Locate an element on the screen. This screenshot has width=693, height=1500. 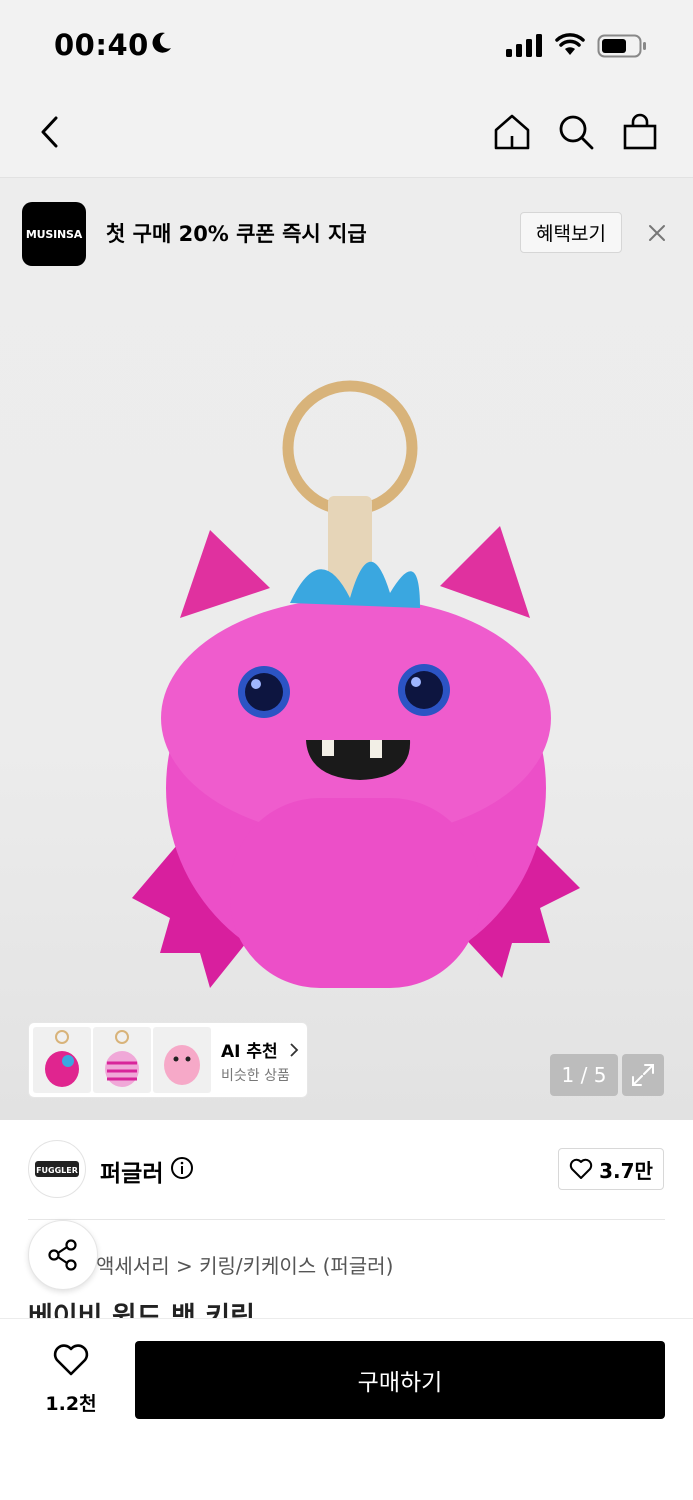
chevron-left-icon is located at coordinates (49, 132).